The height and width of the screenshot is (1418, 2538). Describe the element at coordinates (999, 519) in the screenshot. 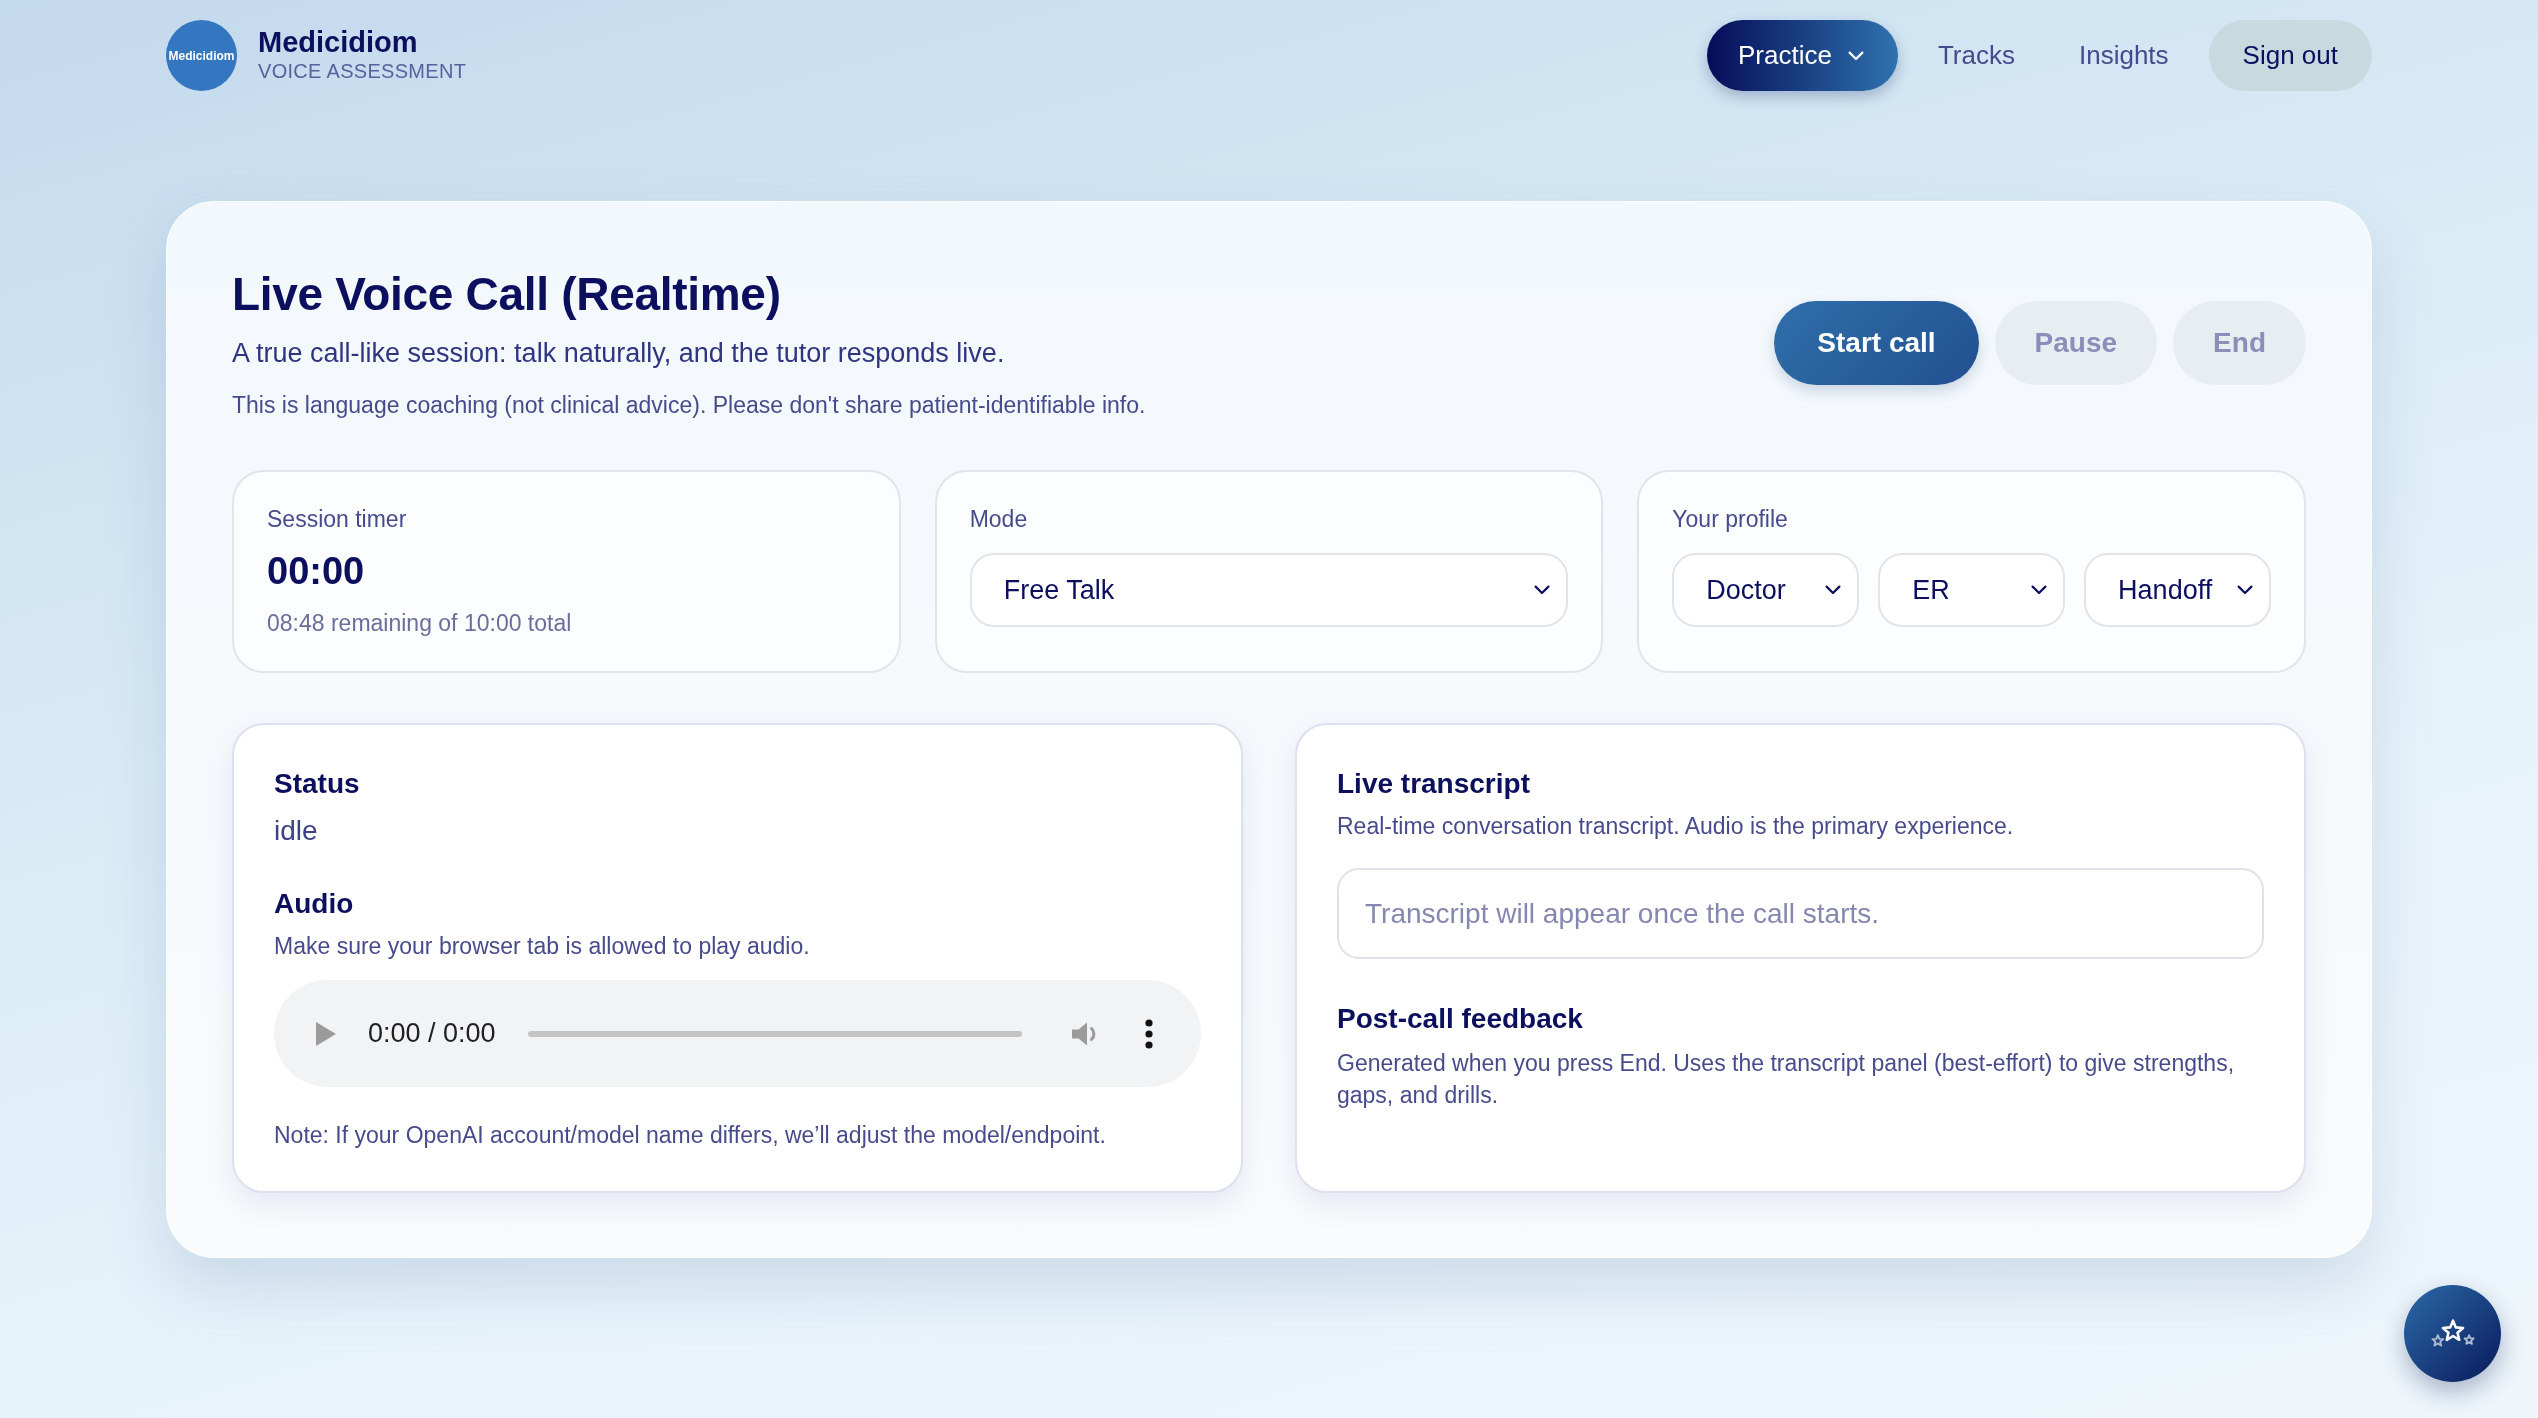

I see `field-label: Mode` at that location.